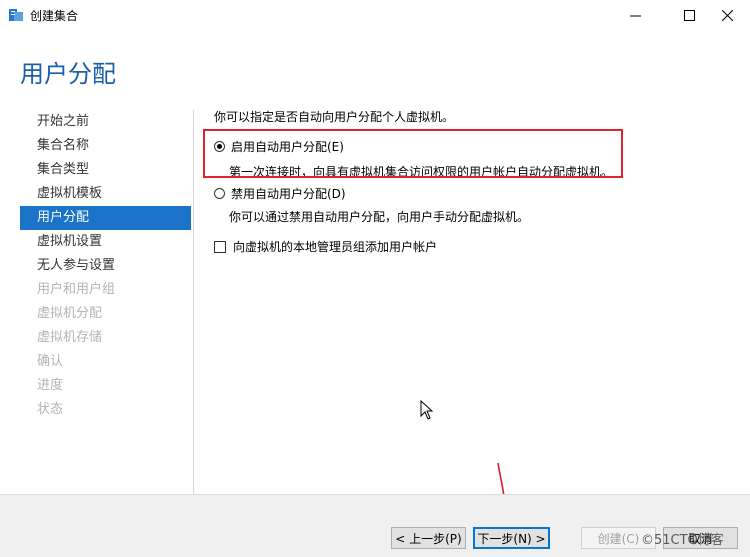 This screenshot has width=750, height=557. I want to click on nav-item-progress: 进度, so click(50, 385).